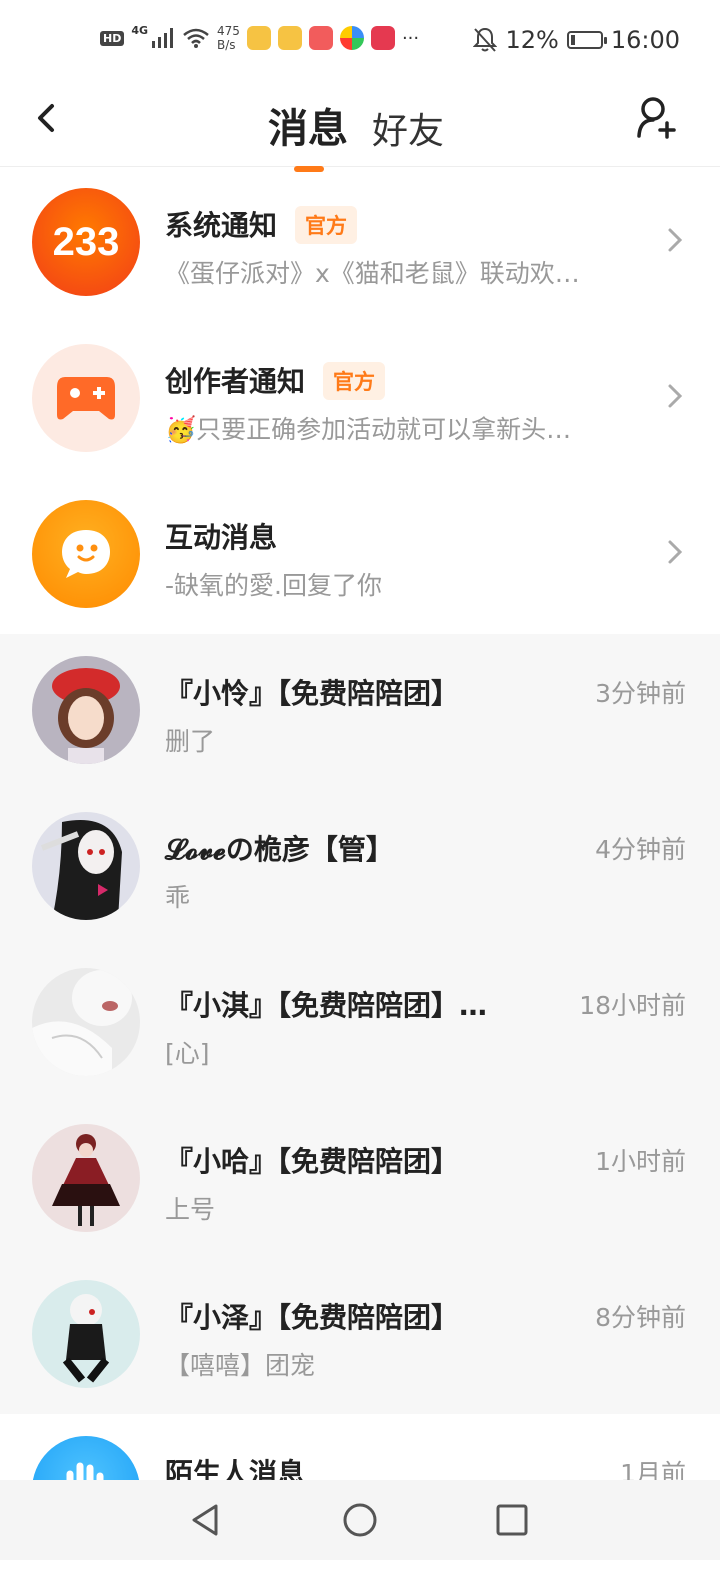  I want to click on wifi-icon, so click(196, 38).